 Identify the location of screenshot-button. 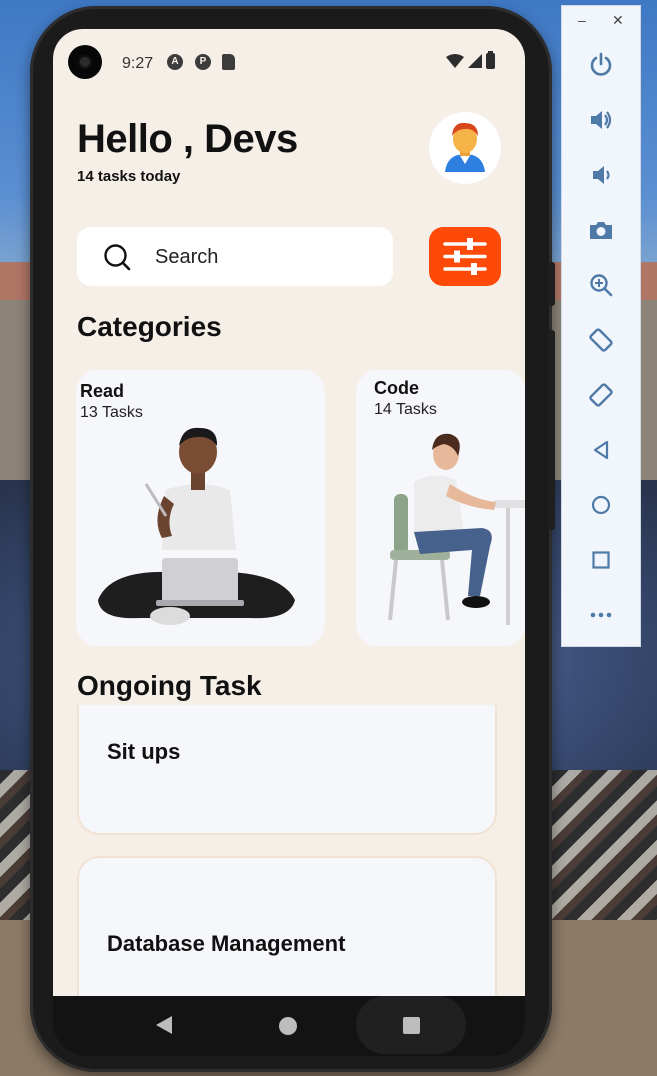
(601, 230).